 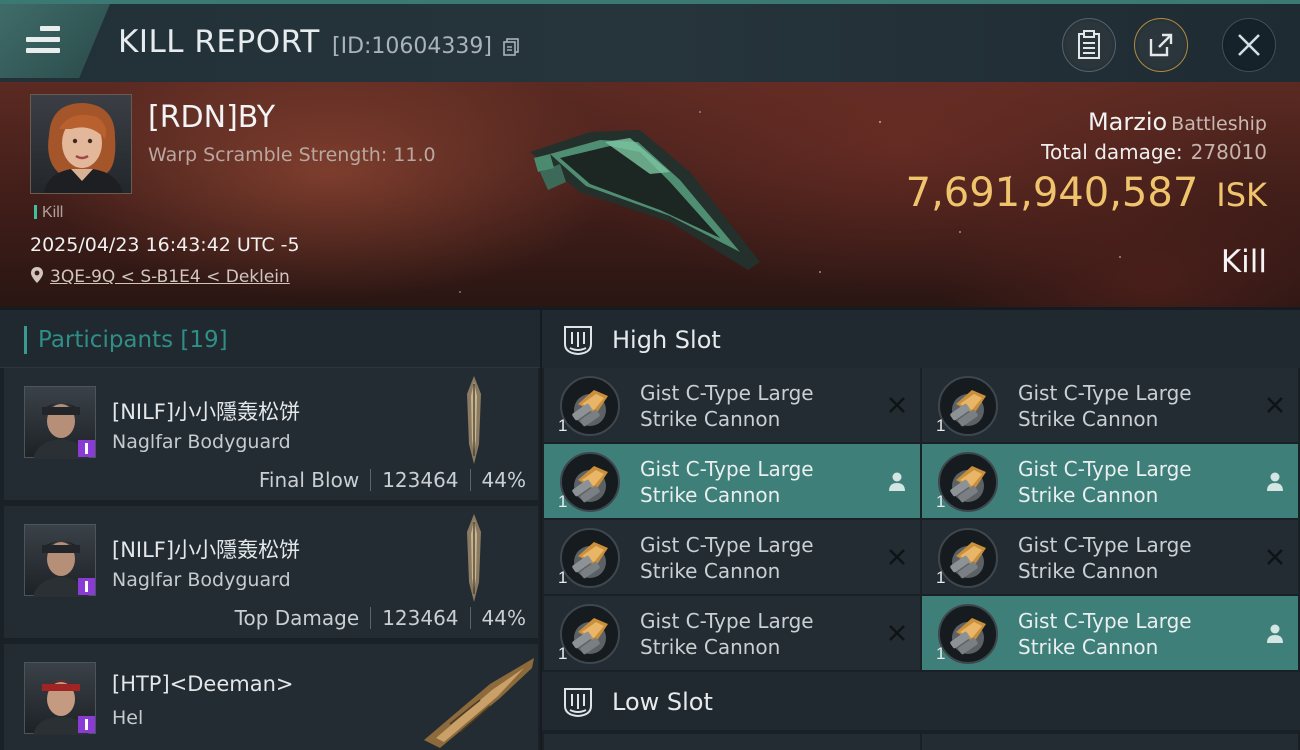 What do you see at coordinates (165, 245) in the screenshot?
I see `kill-timestamp: 2025/04/23 16:43:42 UTC -5` at bounding box center [165, 245].